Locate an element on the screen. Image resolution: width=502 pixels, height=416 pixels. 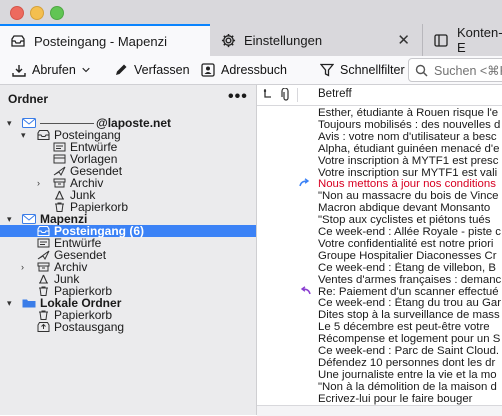
folder-item: Postausgang is located at coordinates (128, 327).